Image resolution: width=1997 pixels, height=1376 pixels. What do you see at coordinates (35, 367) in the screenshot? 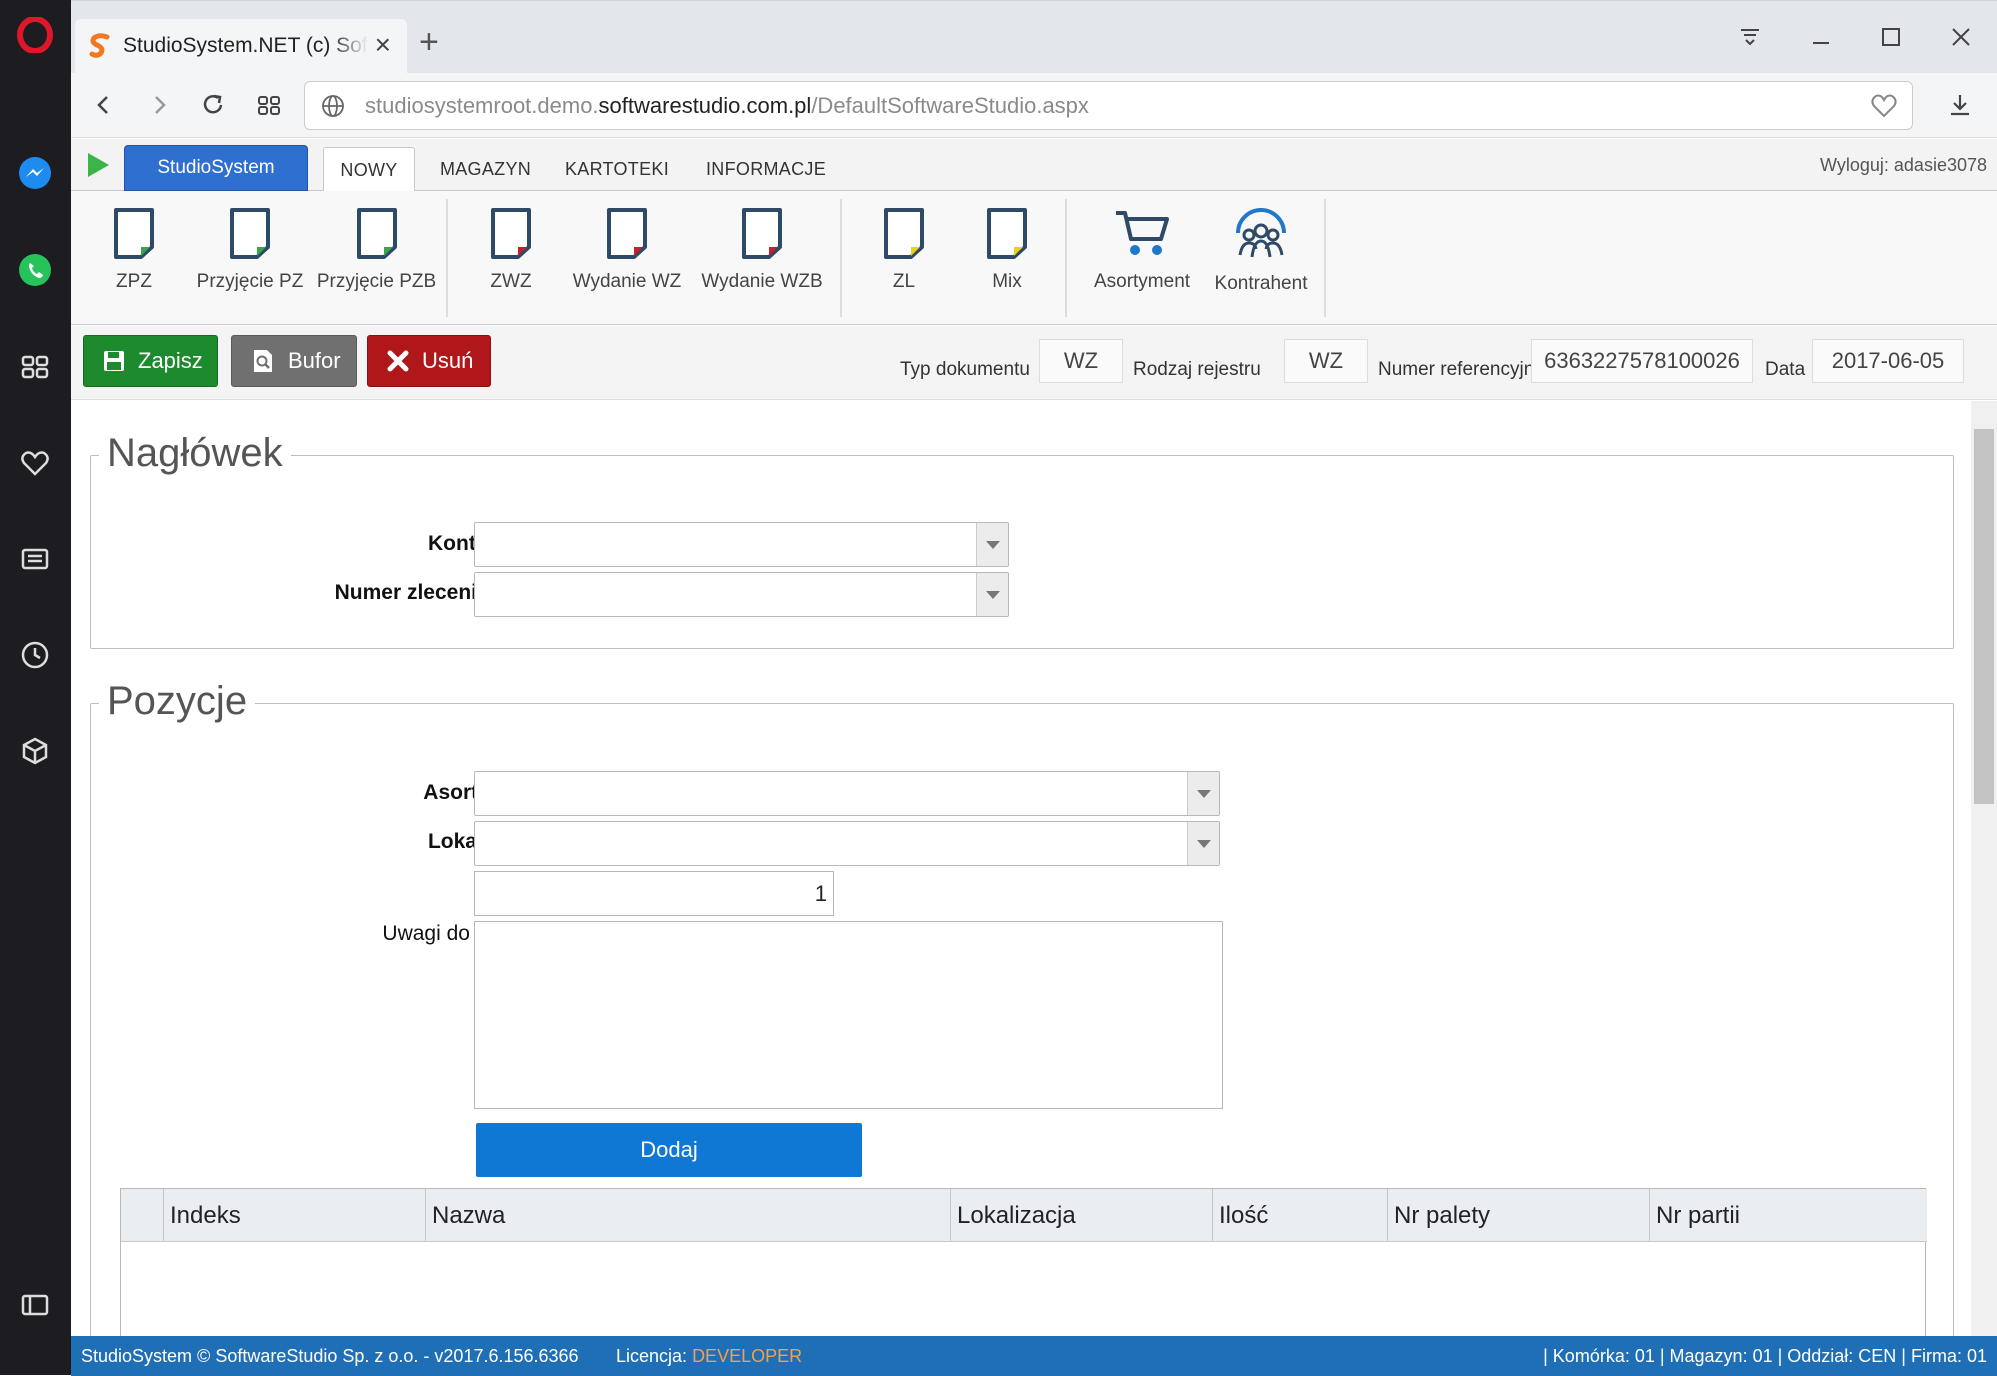
I see `speed-dial-icon` at bounding box center [35, 367].